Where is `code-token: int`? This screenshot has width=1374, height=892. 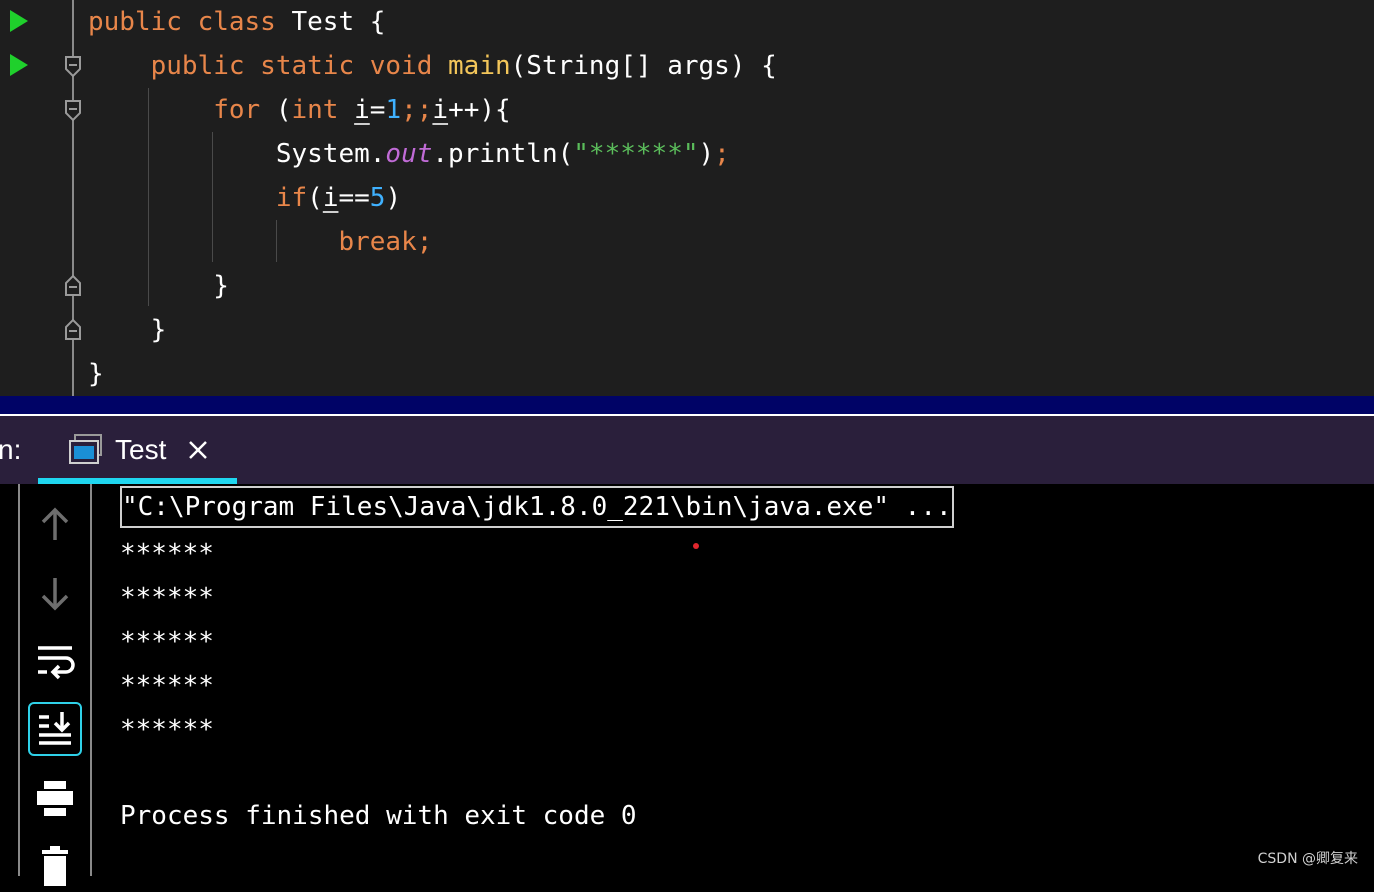 code-token: int is located at coordinates (323, 110).